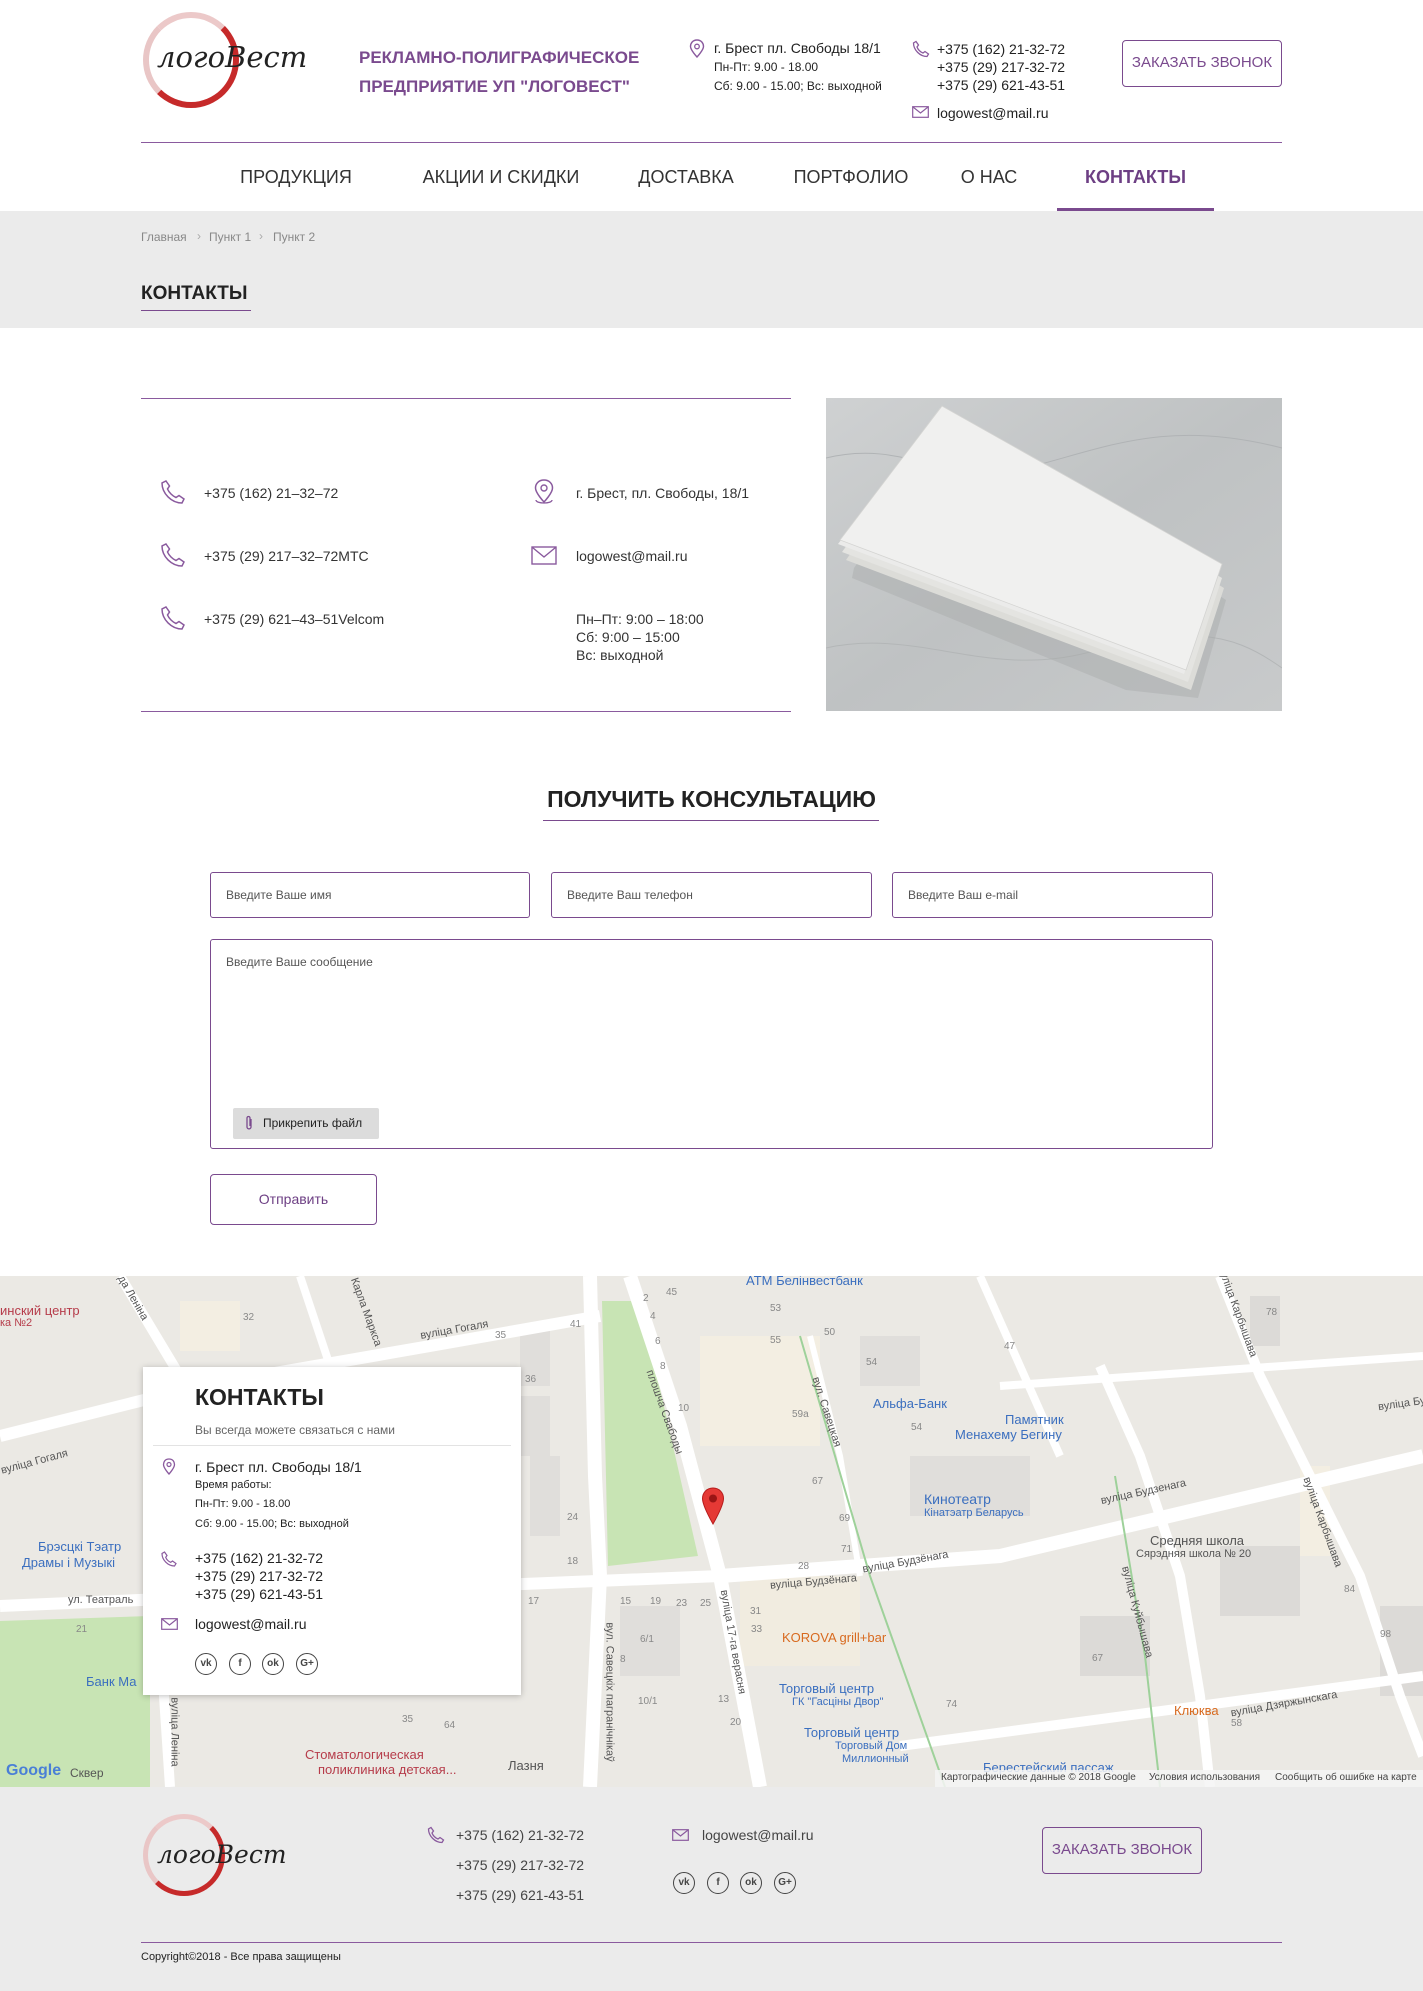 The image size is (1423, 1991). I want to click on name-input, so click(370, 895).